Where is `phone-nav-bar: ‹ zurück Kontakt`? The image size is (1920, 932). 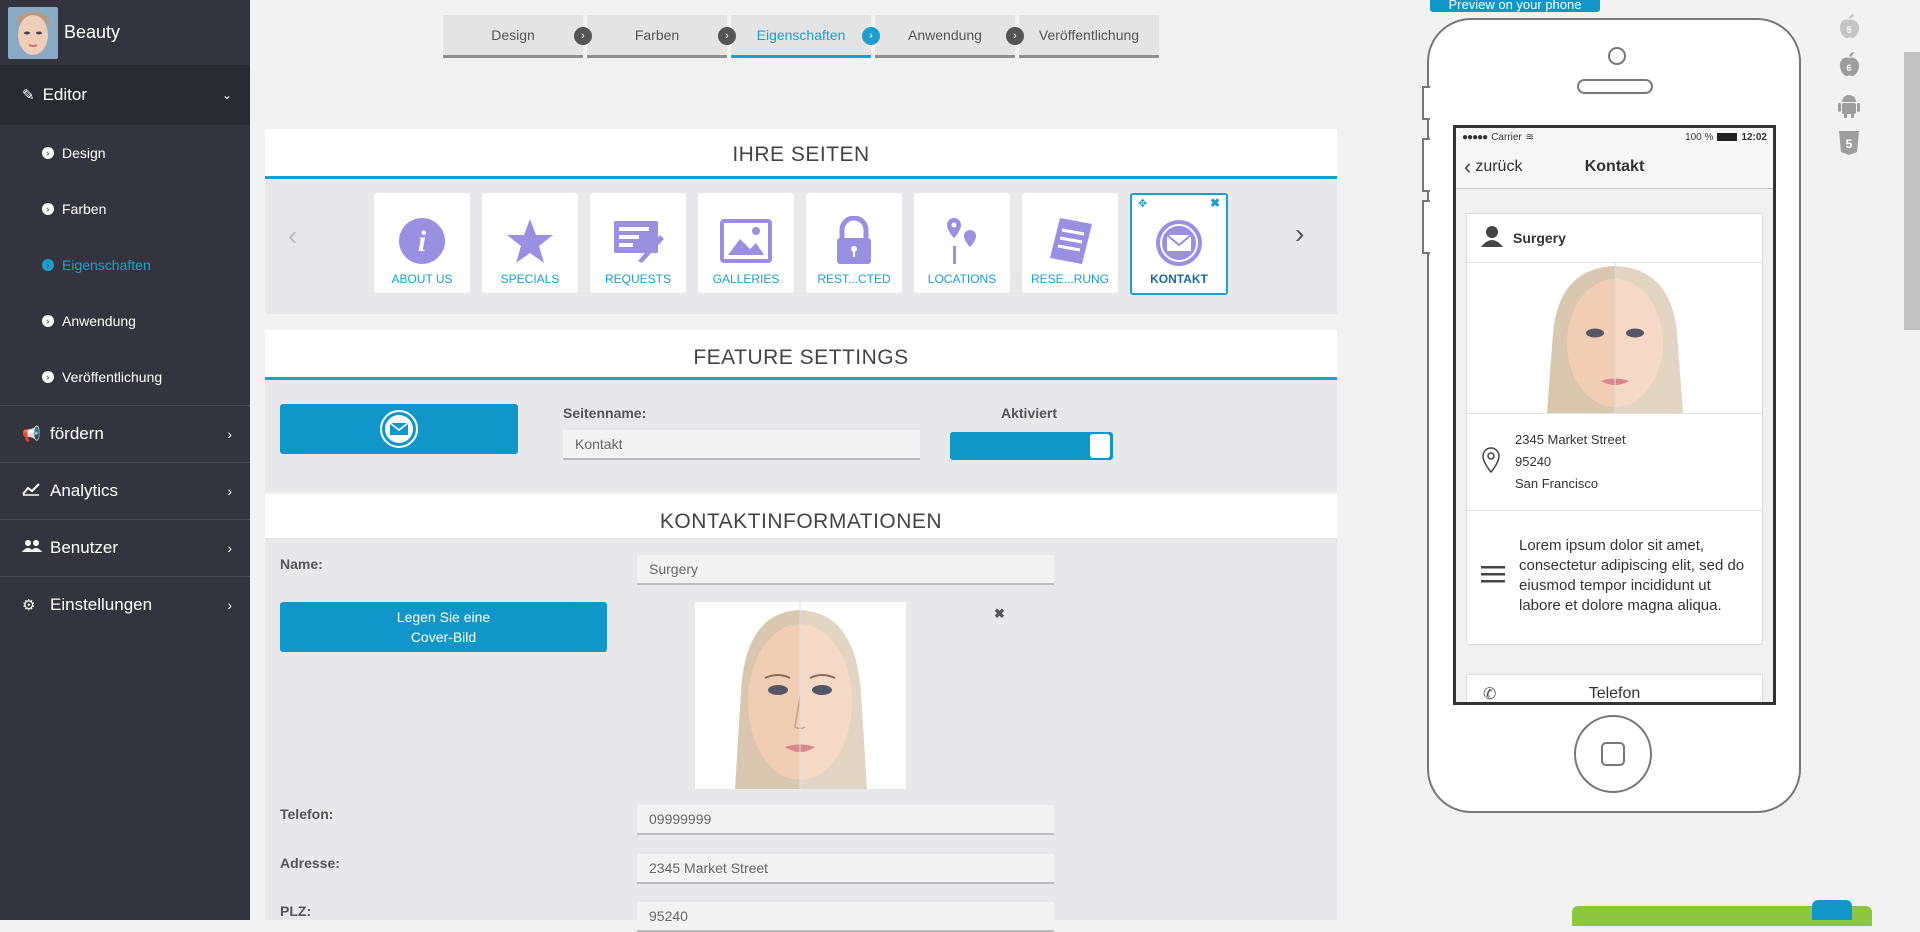 phone-nav-bar: ‹ zurück Kontakt is located at coordinates (1614, 167).